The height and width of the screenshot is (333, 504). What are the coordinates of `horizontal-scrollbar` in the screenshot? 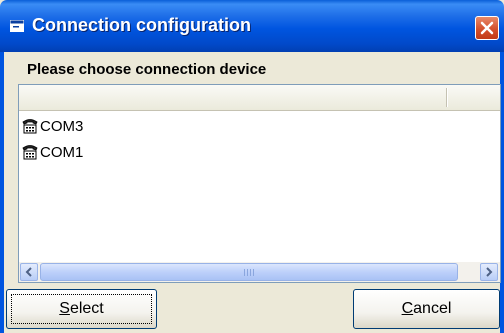 It's located at (259, 272).